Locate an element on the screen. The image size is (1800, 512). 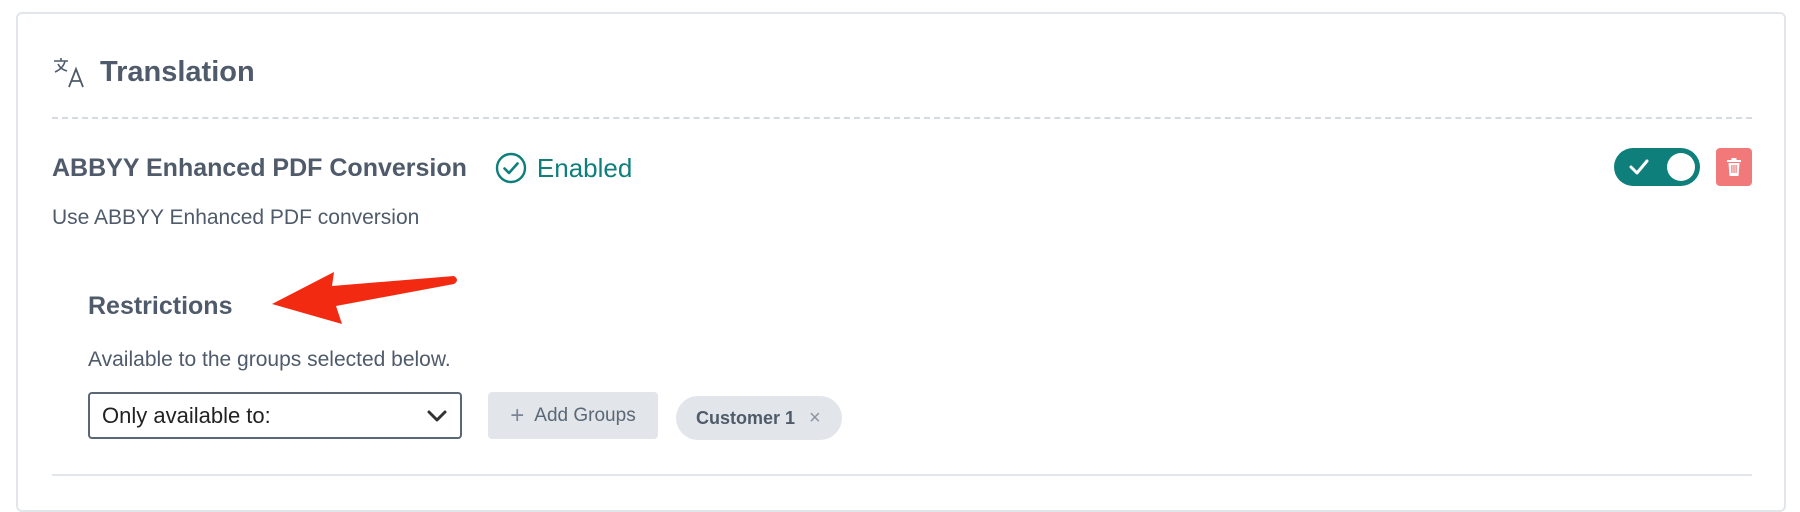
availability-select: Only available to: is located at coordinates (275, 415).